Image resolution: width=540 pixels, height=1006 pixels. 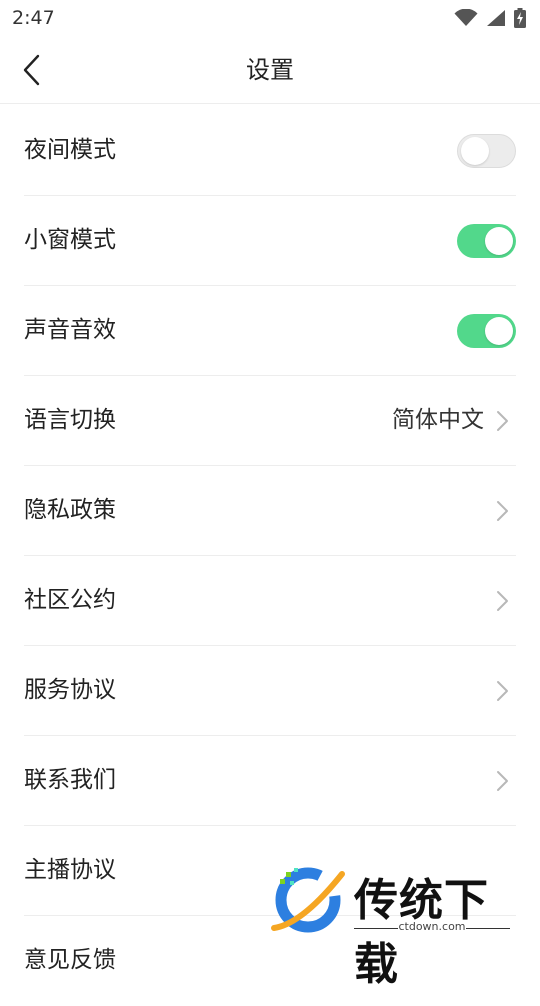 I want to click on setting-label: 意见反馈, so click(x=70, y=960).